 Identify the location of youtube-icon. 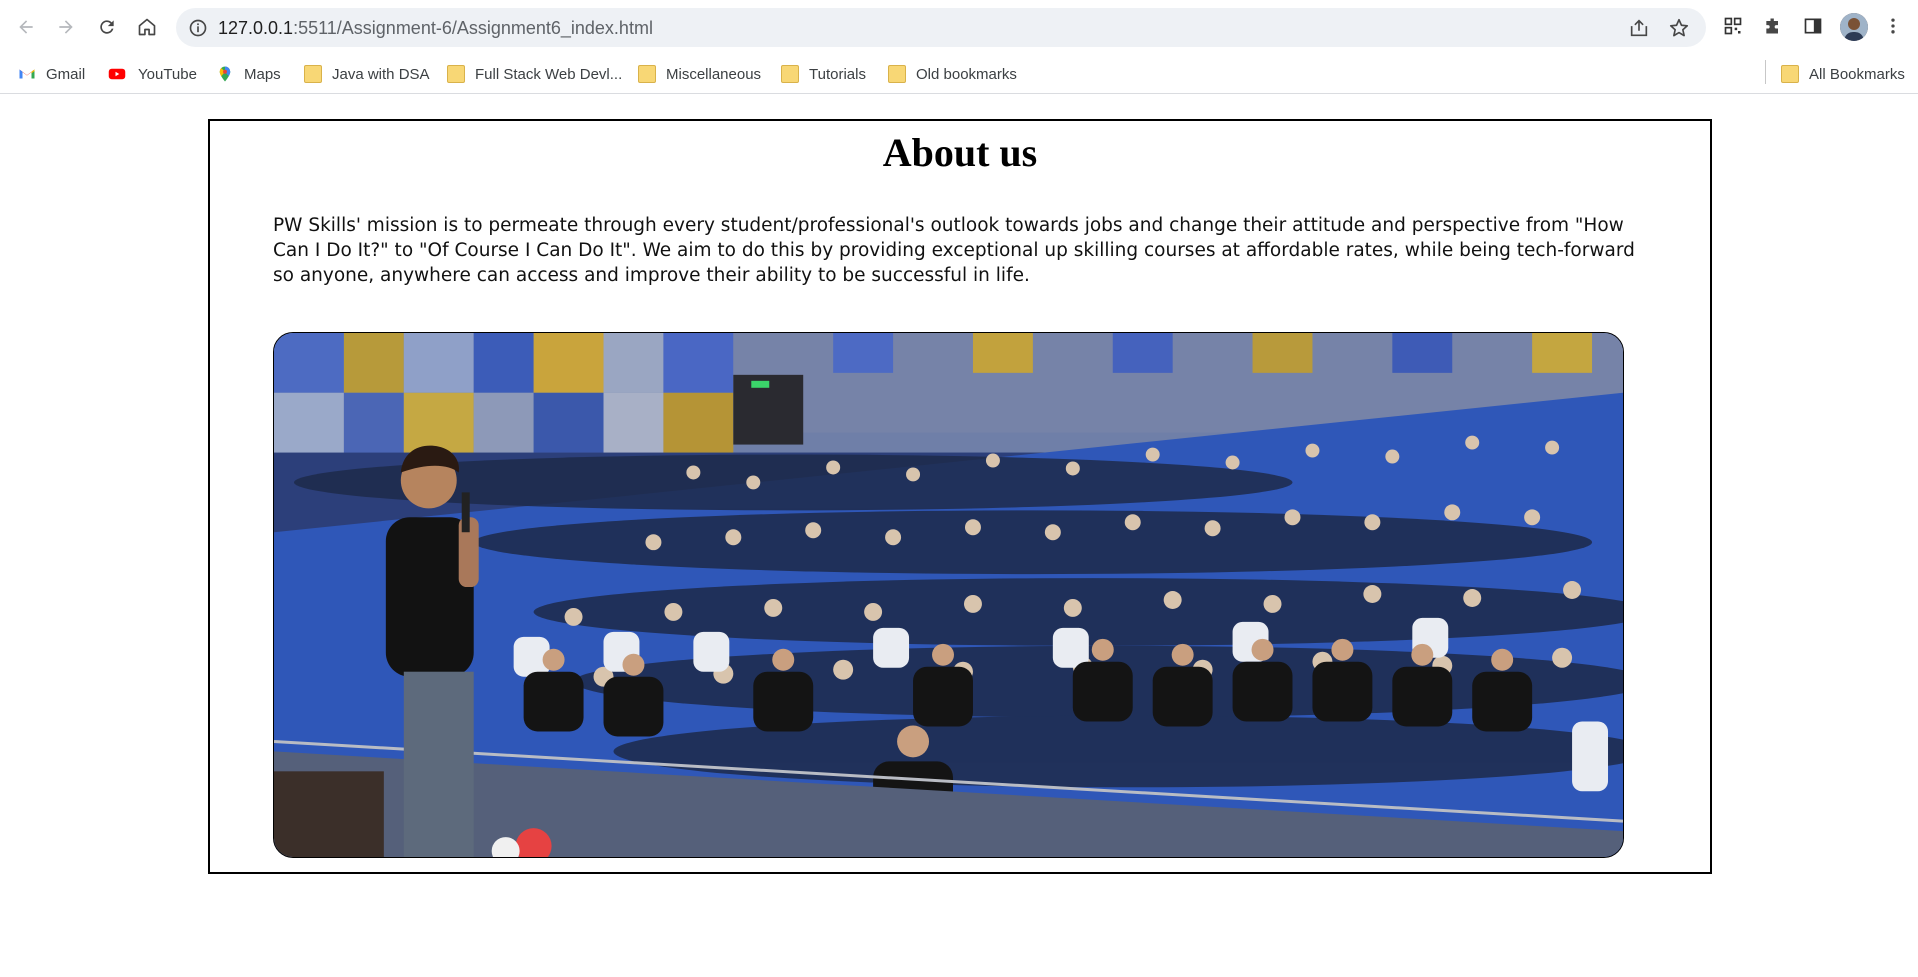
(117, 74).